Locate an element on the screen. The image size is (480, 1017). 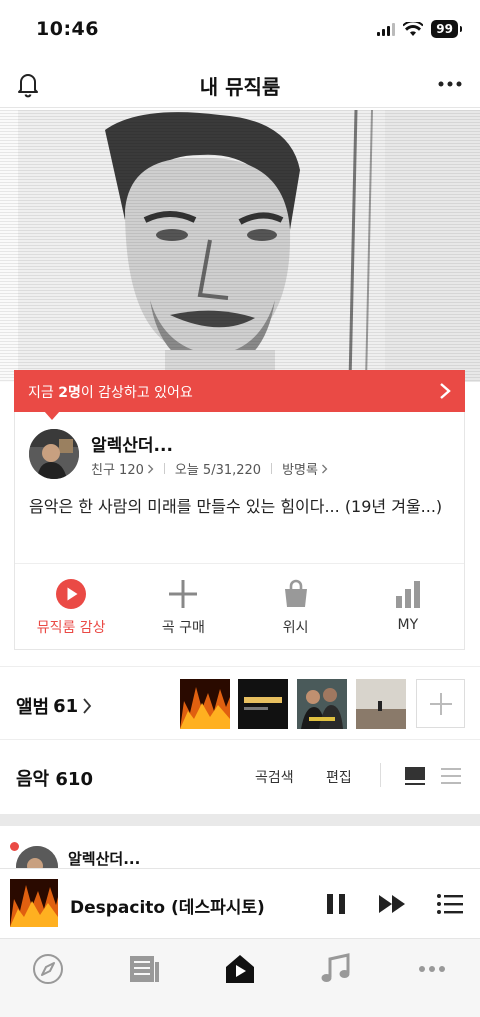
action-bar: 뮤직룸 감상 곡 구매 위시 MY is located at coordinates (239, 606).